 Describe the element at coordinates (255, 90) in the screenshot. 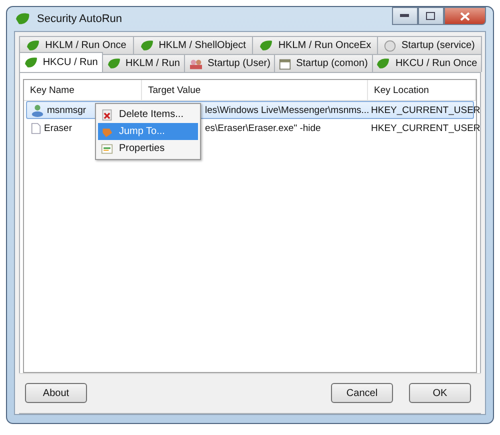

I see `column-header: Target Value` at that location.